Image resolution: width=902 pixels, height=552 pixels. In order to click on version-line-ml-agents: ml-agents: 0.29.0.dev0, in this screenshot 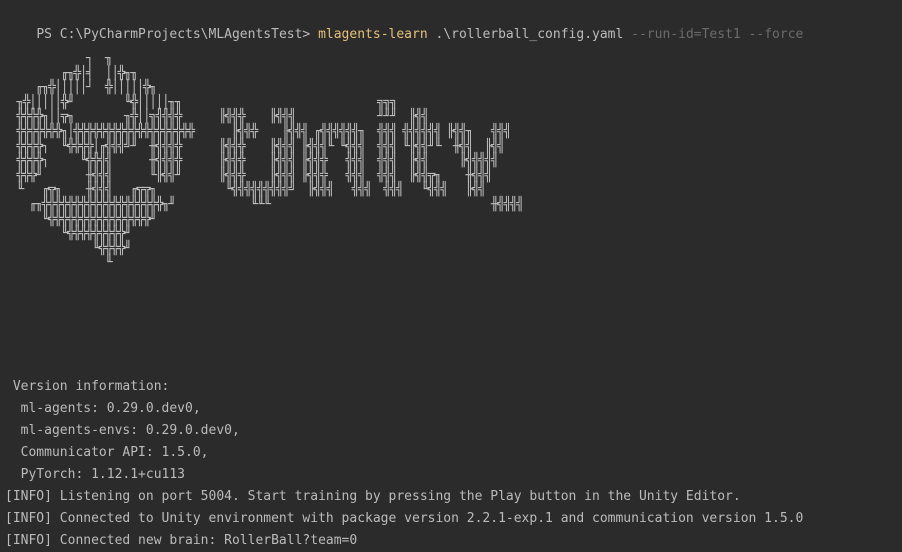, I will do `click(103, 408)`.